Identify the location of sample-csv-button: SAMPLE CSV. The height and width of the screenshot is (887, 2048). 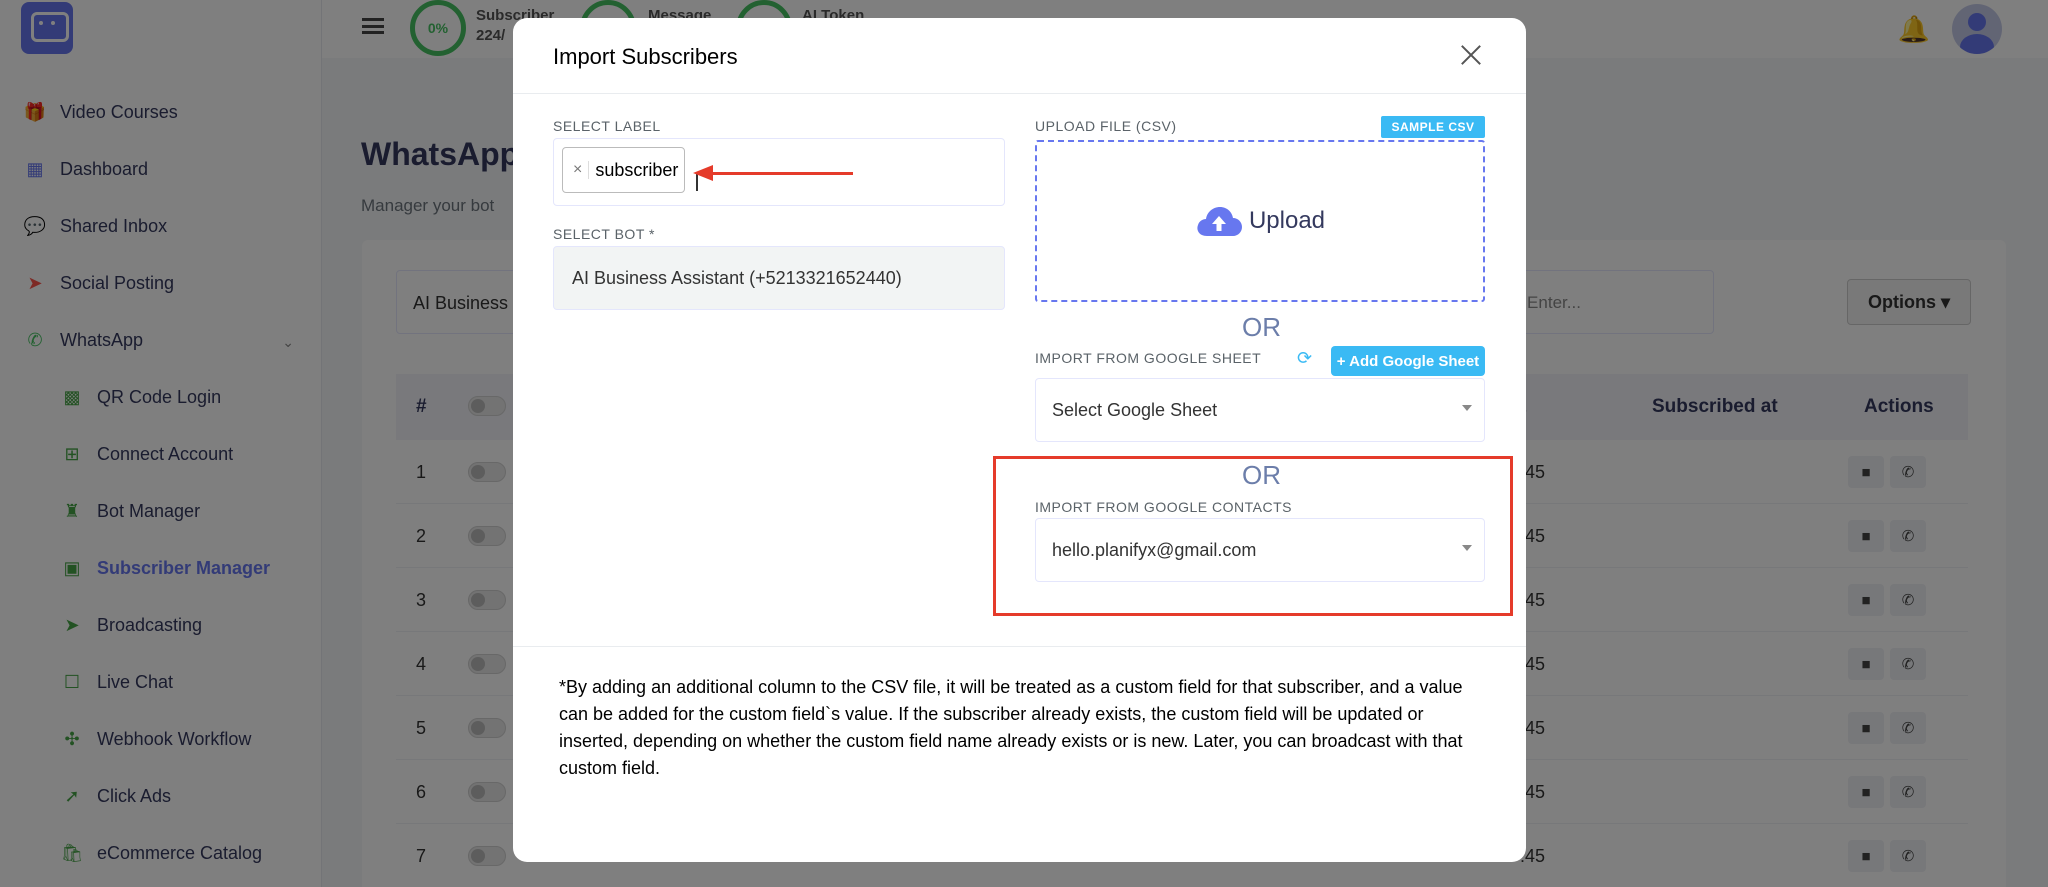
(1433, 127).